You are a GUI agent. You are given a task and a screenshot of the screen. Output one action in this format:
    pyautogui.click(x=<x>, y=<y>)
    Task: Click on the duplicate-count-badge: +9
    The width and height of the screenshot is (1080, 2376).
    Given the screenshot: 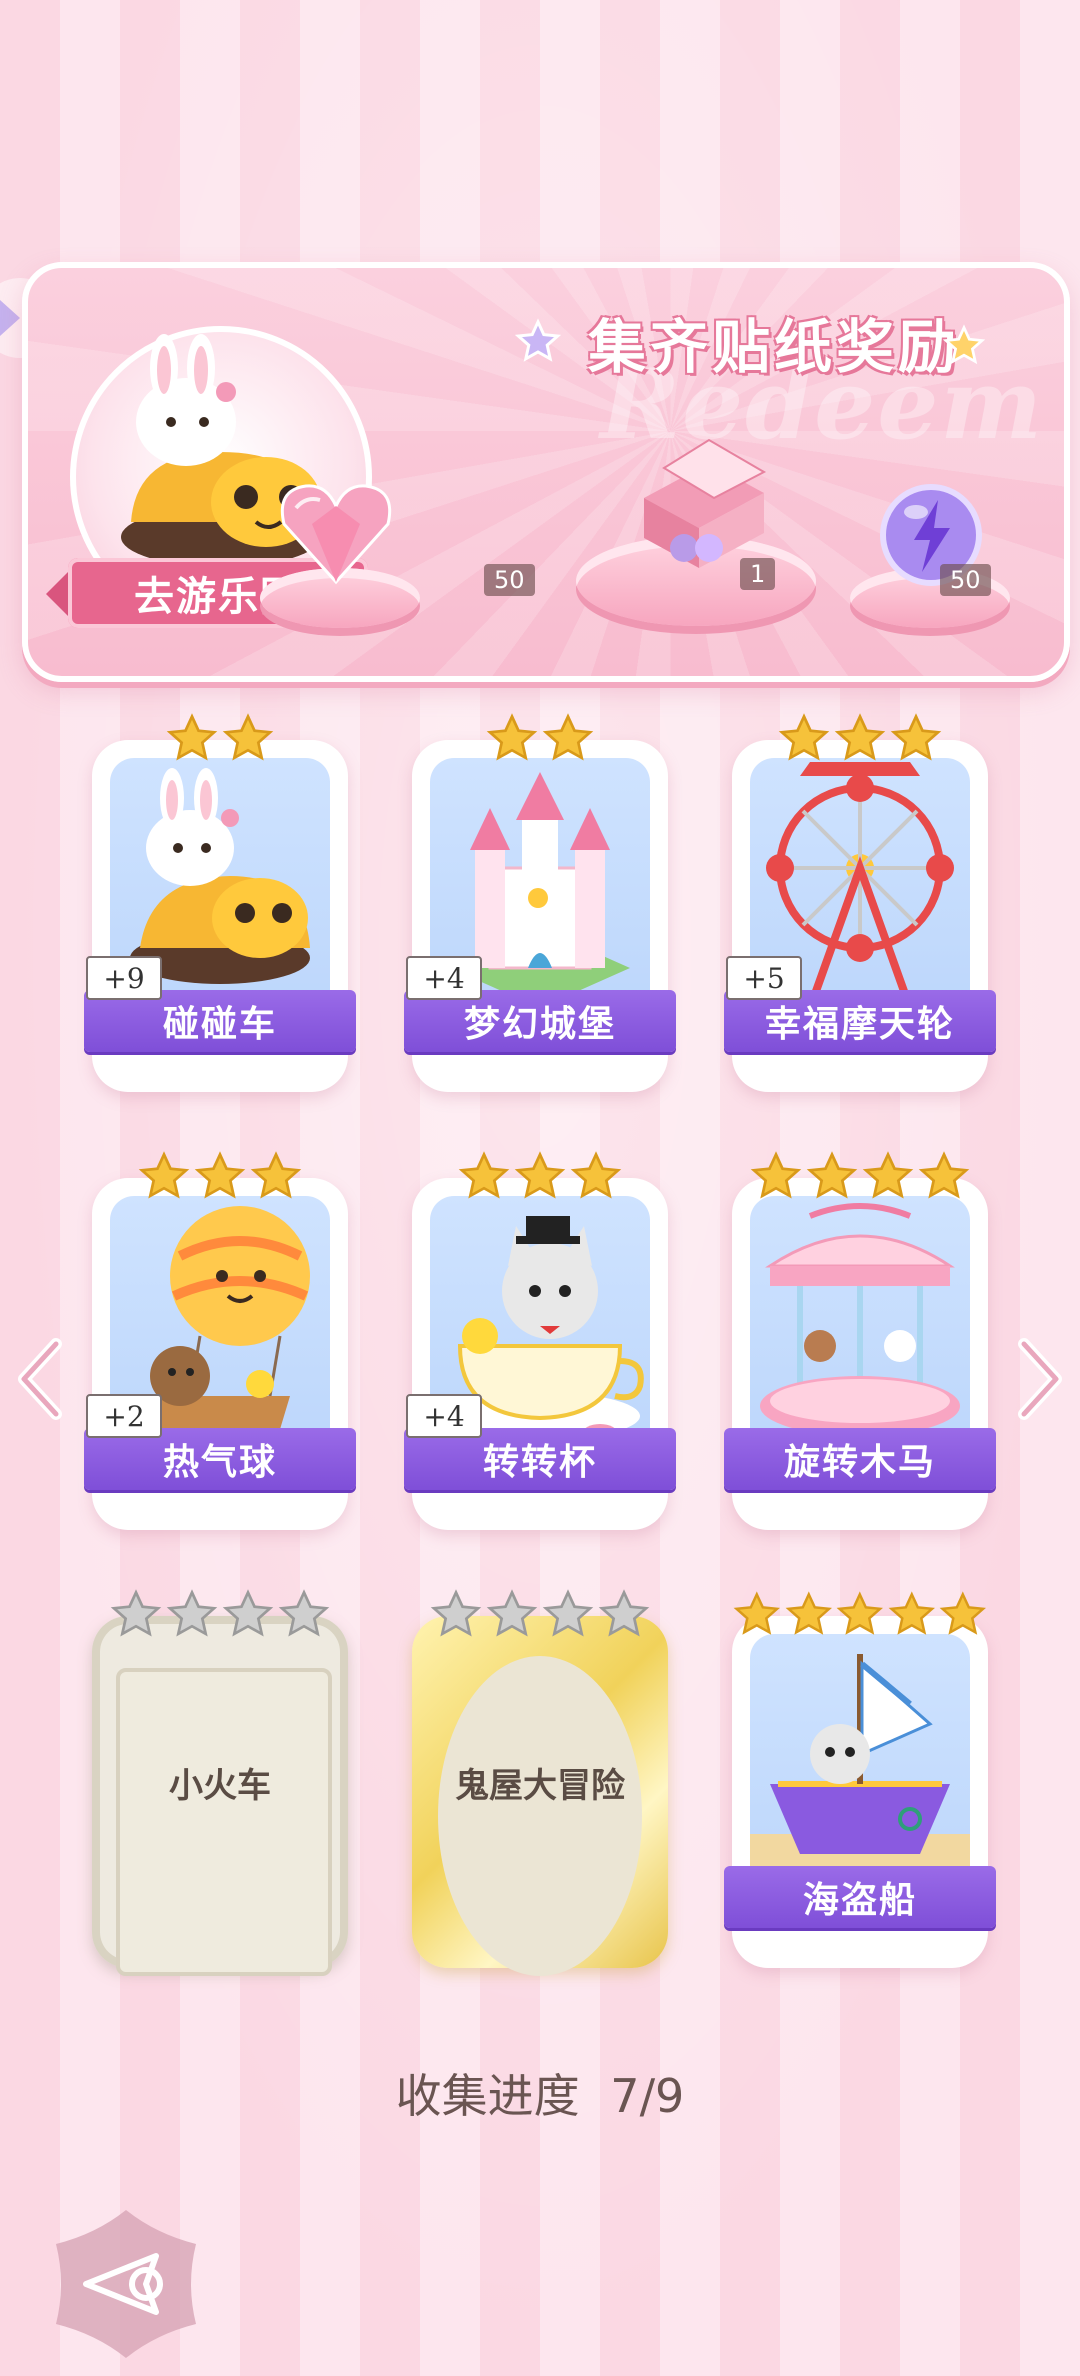 What is the action you would take?
    pyautogui.click(x=124, y=978)
    